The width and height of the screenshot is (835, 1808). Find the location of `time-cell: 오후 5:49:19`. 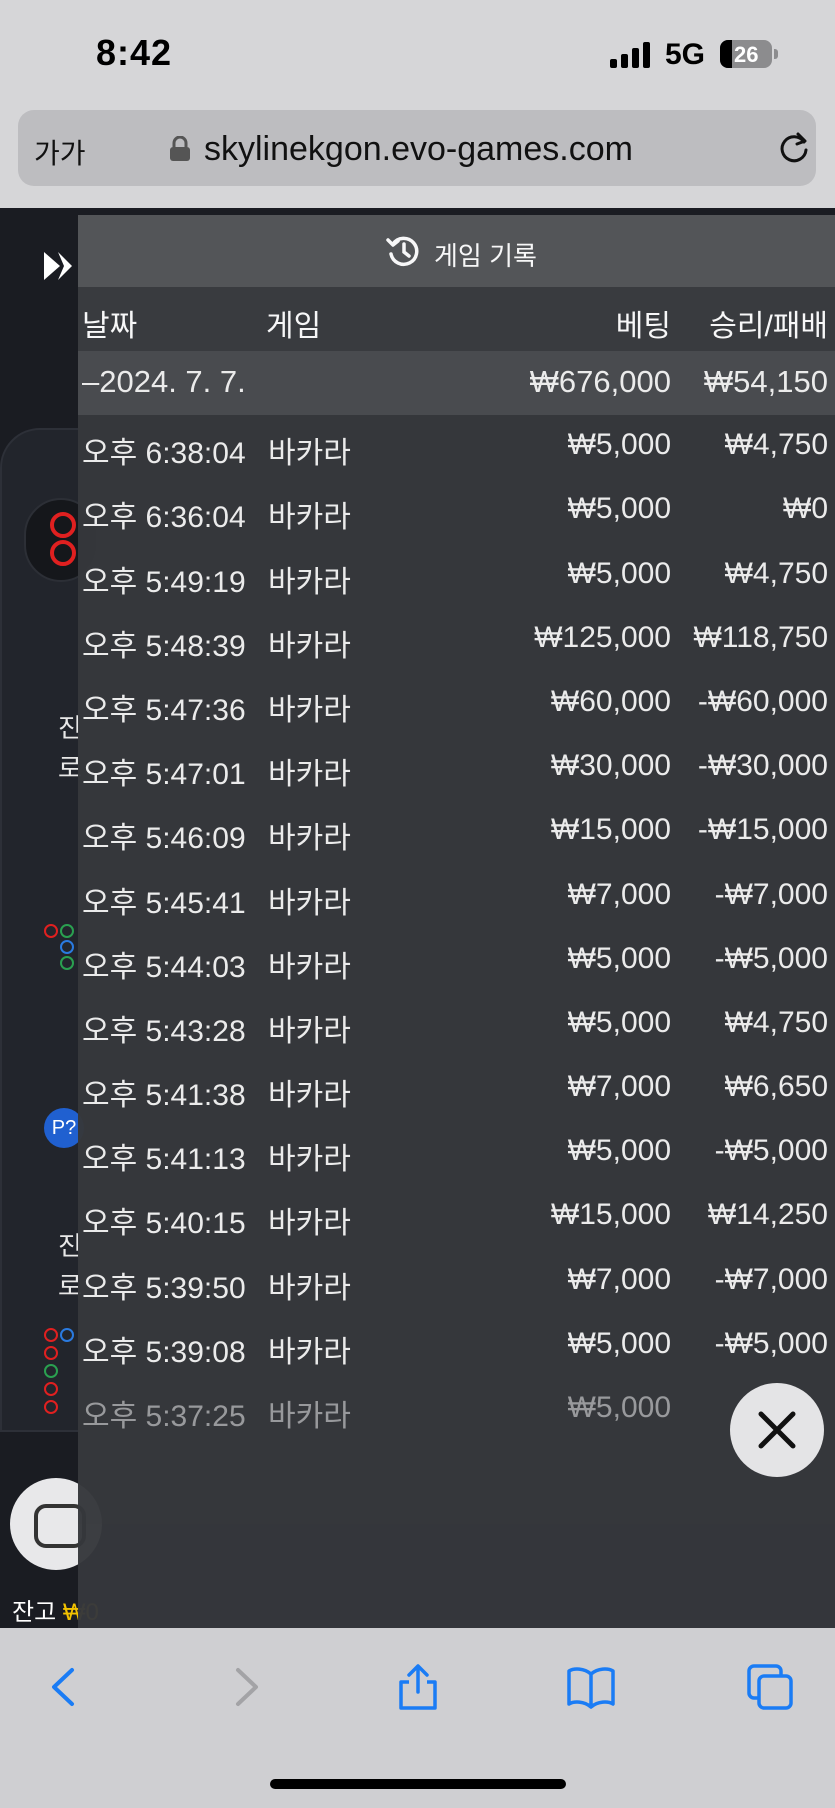

time-cell: 오후 5:49:19 is located at coordinates (164, 582).